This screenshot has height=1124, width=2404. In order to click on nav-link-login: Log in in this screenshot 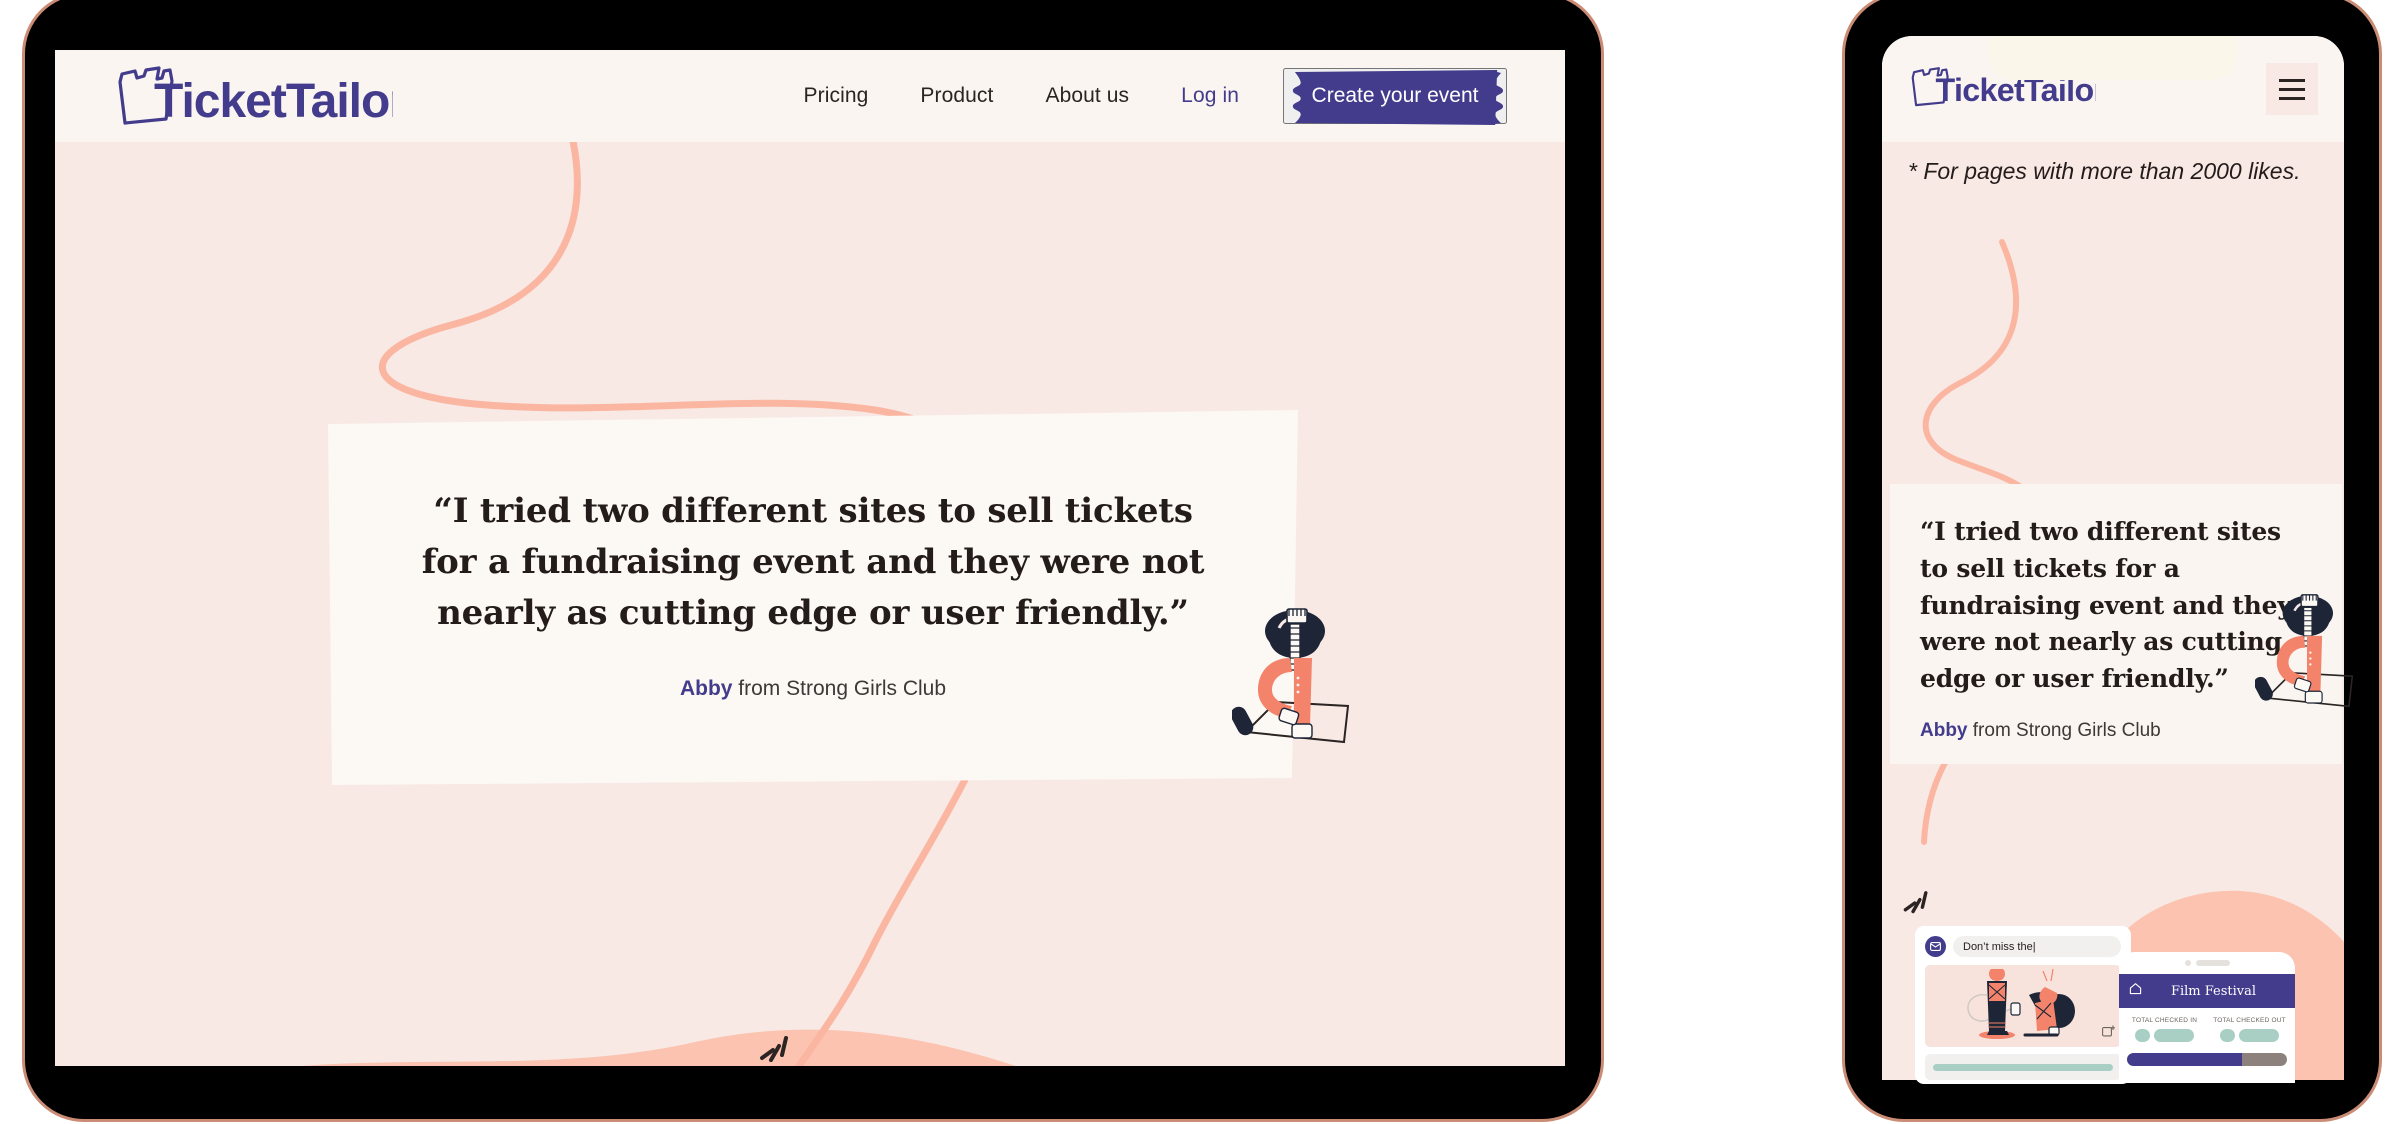, I will do `click(1210, 96)`.